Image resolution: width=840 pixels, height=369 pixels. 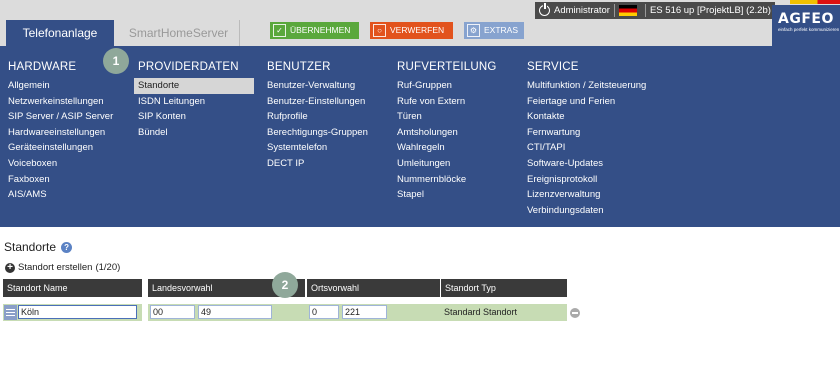 What do you see at coordinates (172, 312) in the screenshot?
I see `country-prefix-input` at bounding box center [172, 312].